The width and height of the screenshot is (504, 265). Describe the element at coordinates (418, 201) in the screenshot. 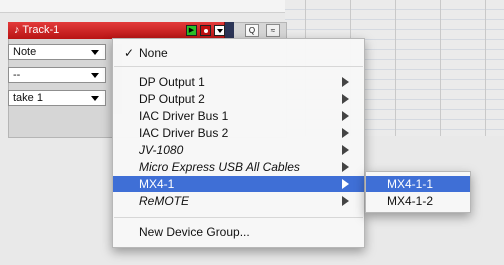

I see `submenu-item-mx4-1-2: MX4-1-2` at that location.